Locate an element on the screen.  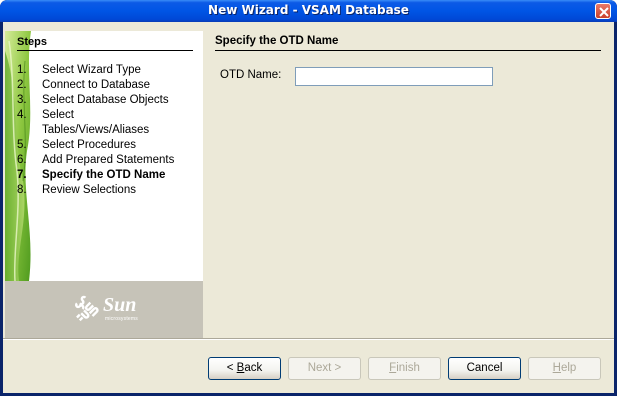
close-button is located at coordinates (603, 11).